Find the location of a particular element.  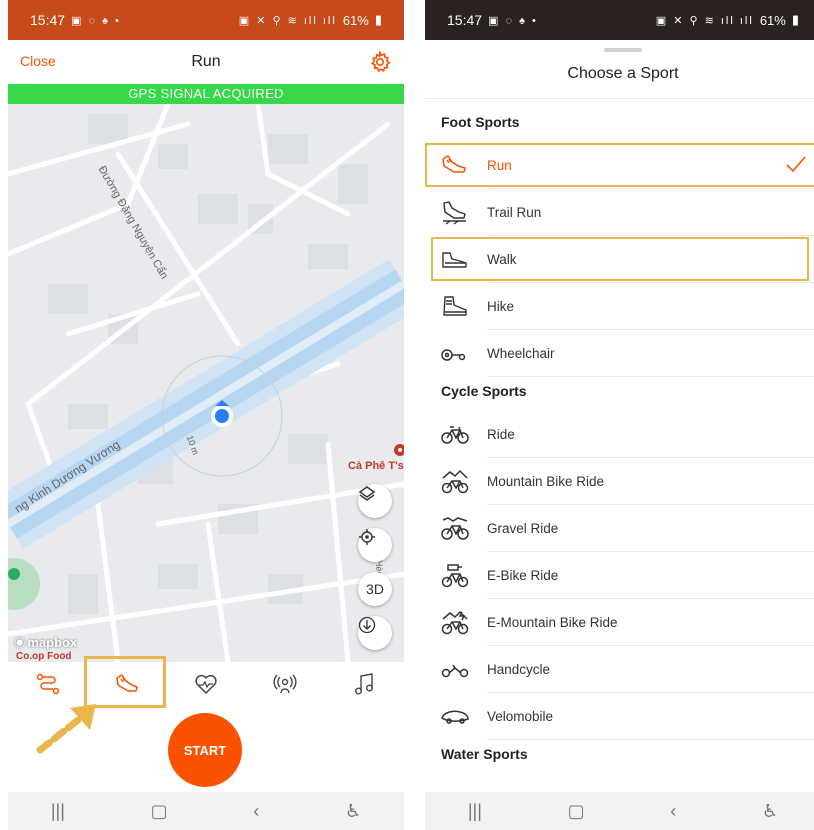

beacon-icon is located at coordinates (285, 684).